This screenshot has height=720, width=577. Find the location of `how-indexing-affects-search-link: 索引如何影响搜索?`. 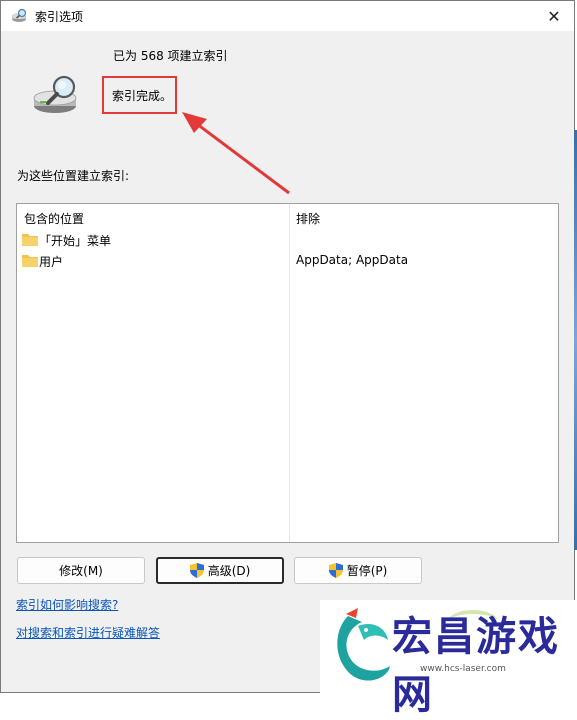

how-indexing-affects-search-link: 索引如何影响搜索? is located at coordinates (67, 604).